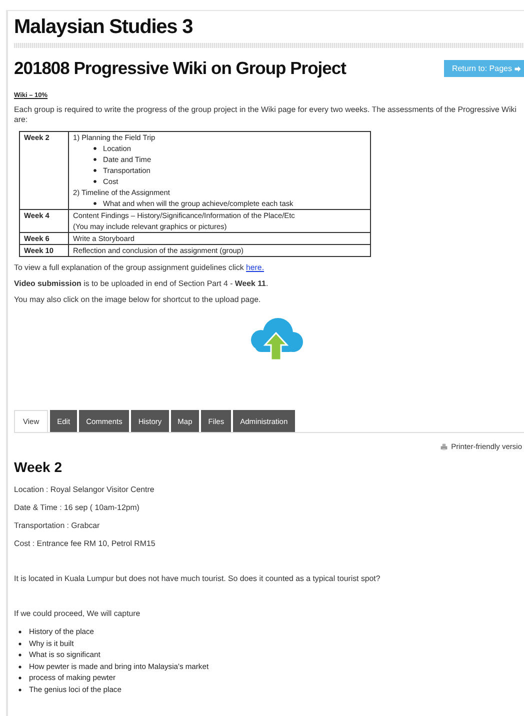 This screenshot has width=524, height=716. What do you see at coordinates (38, 467) in the screenshot?
I see `content-heading: Week 2` at bounding box center [38, 467].